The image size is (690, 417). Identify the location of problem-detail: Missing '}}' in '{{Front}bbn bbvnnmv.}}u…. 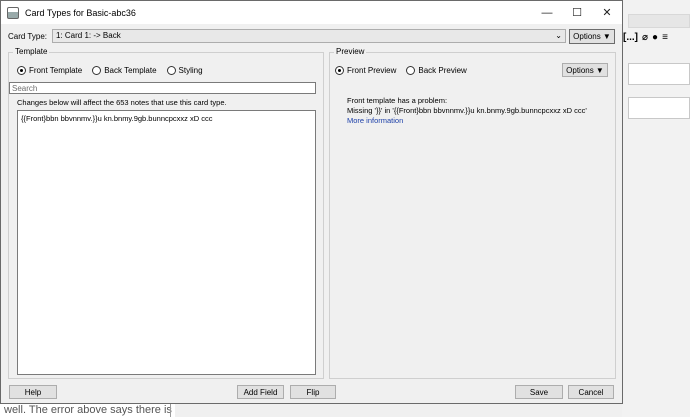
(467, 110).